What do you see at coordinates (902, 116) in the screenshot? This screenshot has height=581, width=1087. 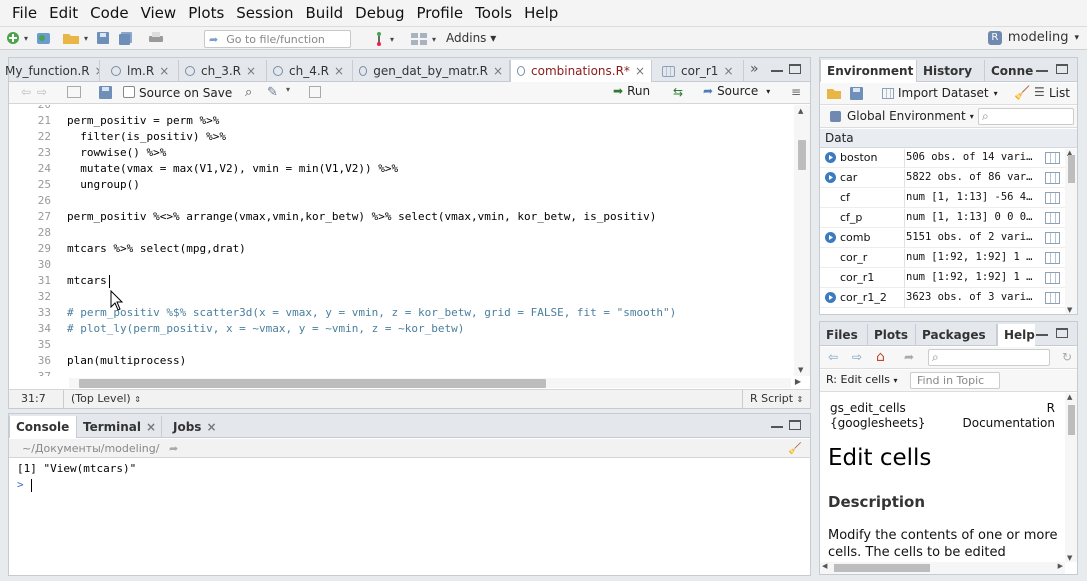 I see `environment-selector: Global Environment ▾` at bounding box center [902, 116].